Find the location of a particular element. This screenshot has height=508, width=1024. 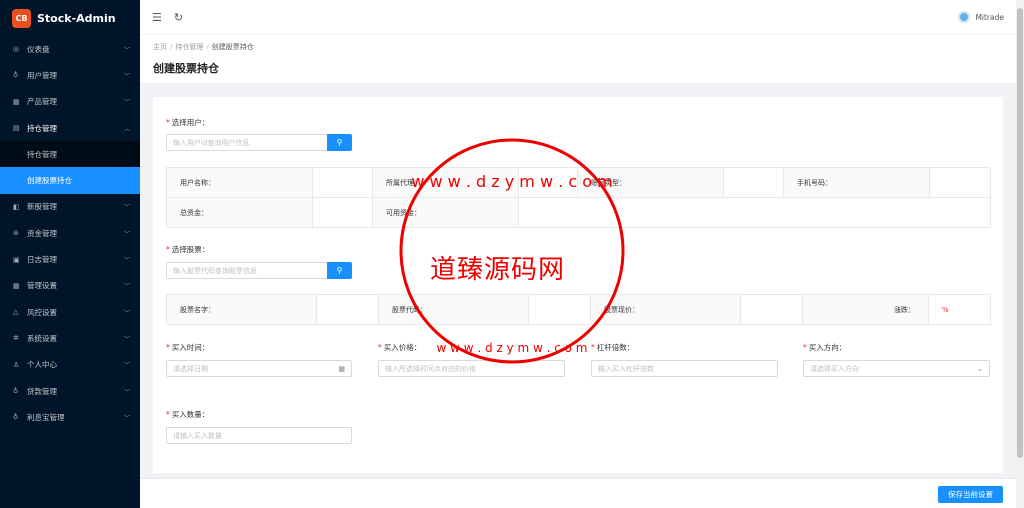

footer-bar: 保存当前设置 is located at coordinates (578, 493).